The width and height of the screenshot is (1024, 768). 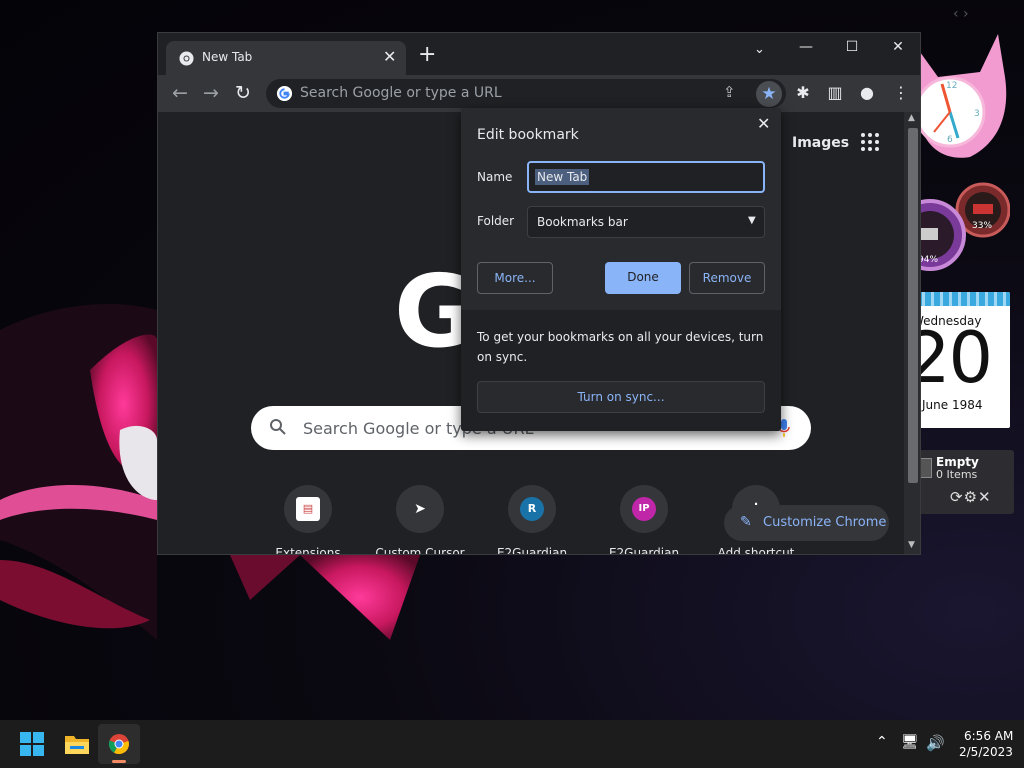 What do you see at coordinates (752, 220) in the screenshot?
I see `dropdown-caret-icon: ▼` at bounding box center [752, 220].